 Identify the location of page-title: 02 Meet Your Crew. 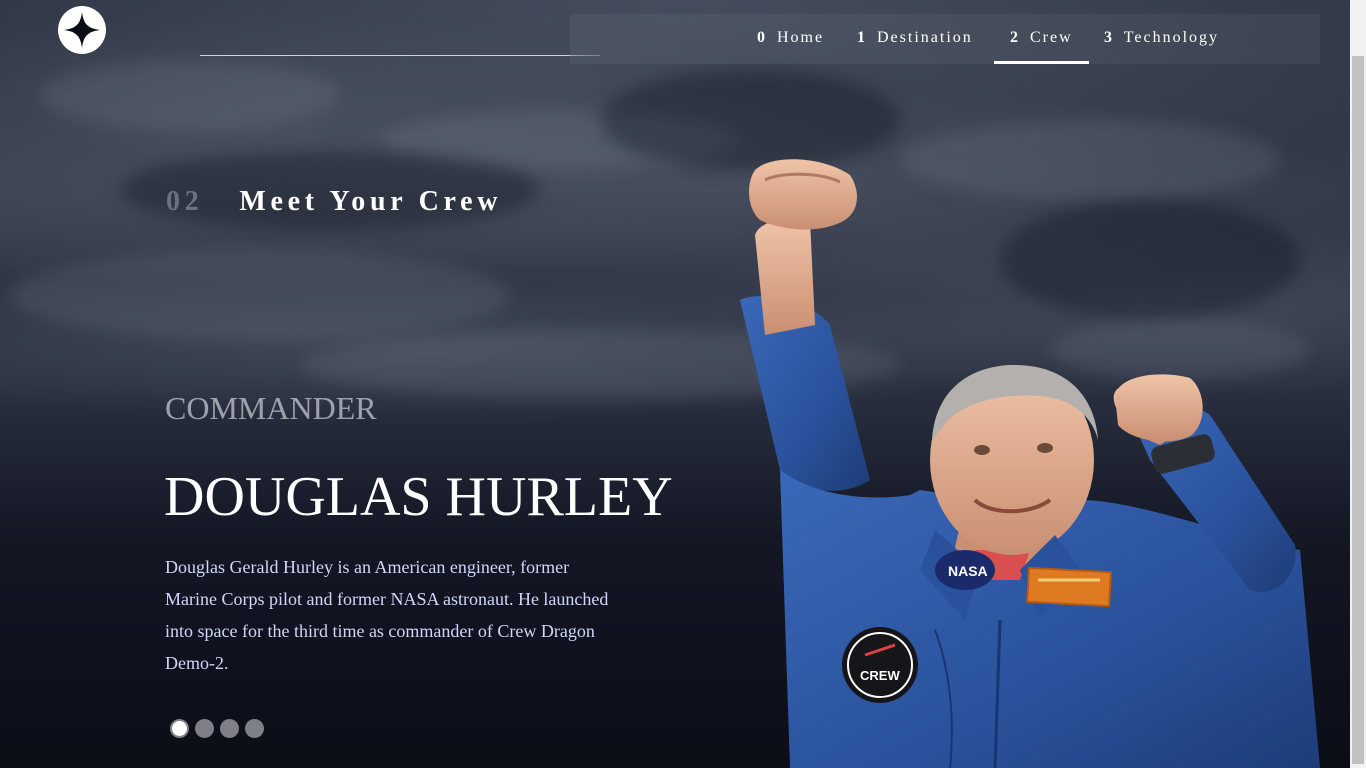
(334, 202).